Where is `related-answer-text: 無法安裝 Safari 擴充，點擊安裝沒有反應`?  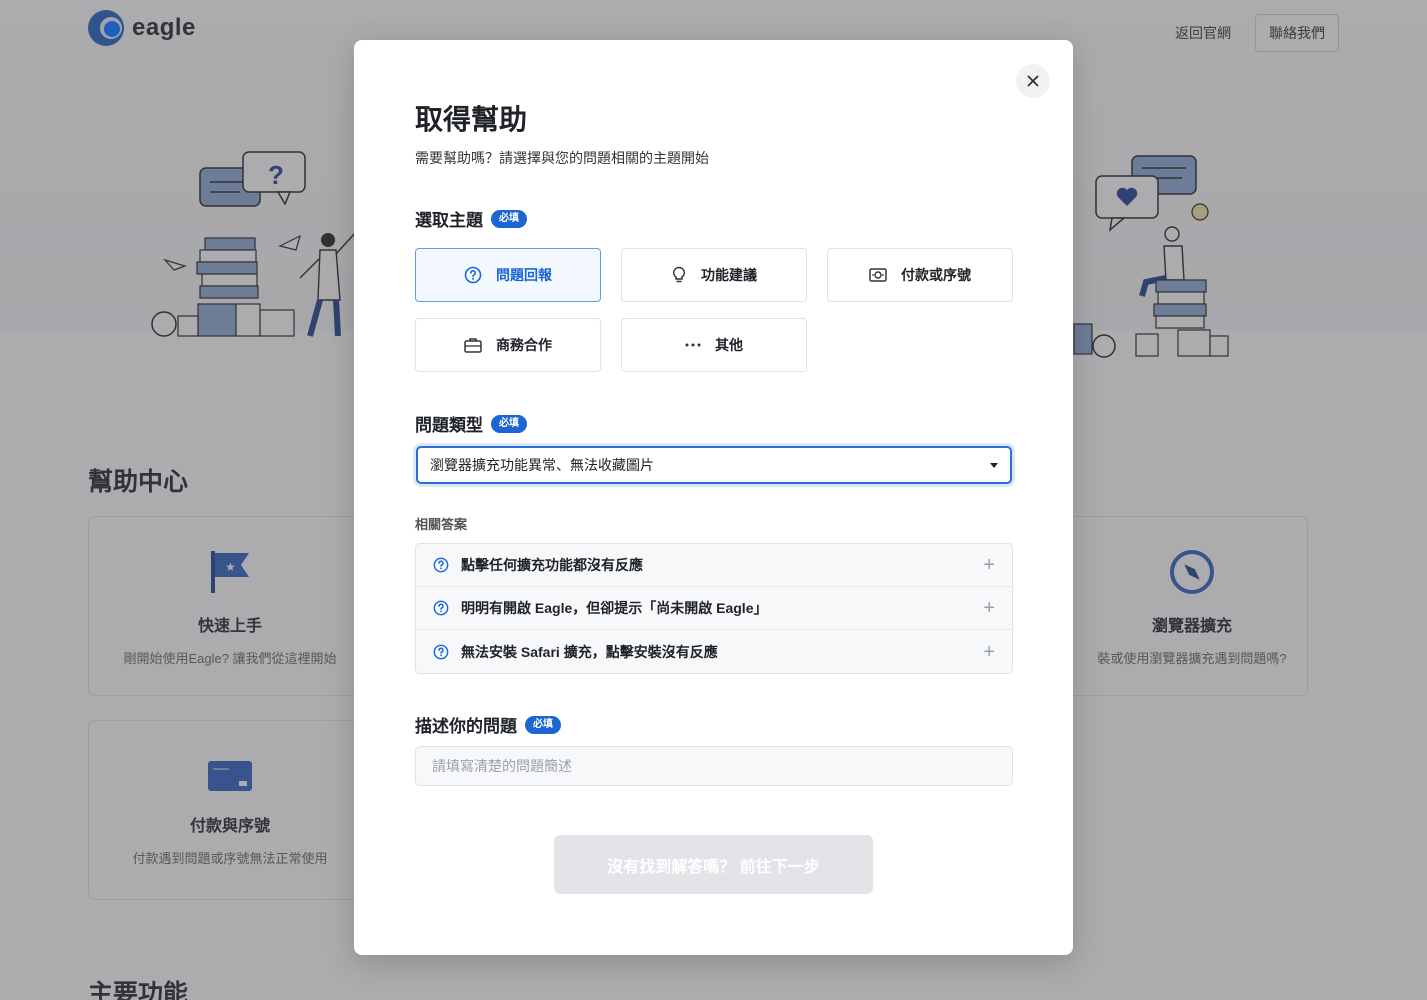 related-answer-text: 無法安裝 Safari 擴充，點擊安裝沒有反應 is located at coordinates (589, 651).